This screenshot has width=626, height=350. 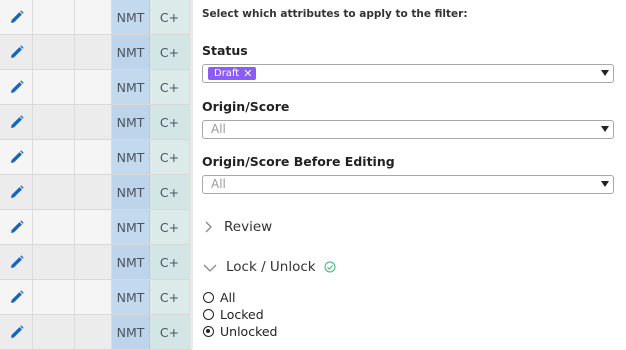 I want to click on chevron-right-icon, so click(x=208, y=227).